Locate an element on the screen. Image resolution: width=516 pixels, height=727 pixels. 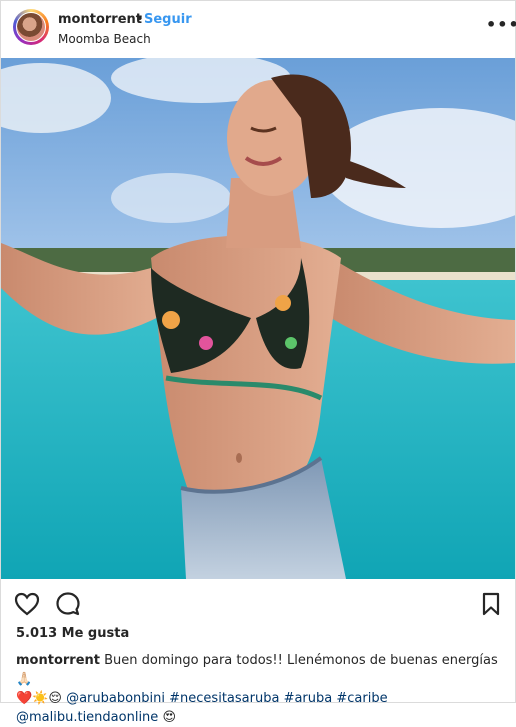
follow-button: Seguir is located at coordinates (168, 19).